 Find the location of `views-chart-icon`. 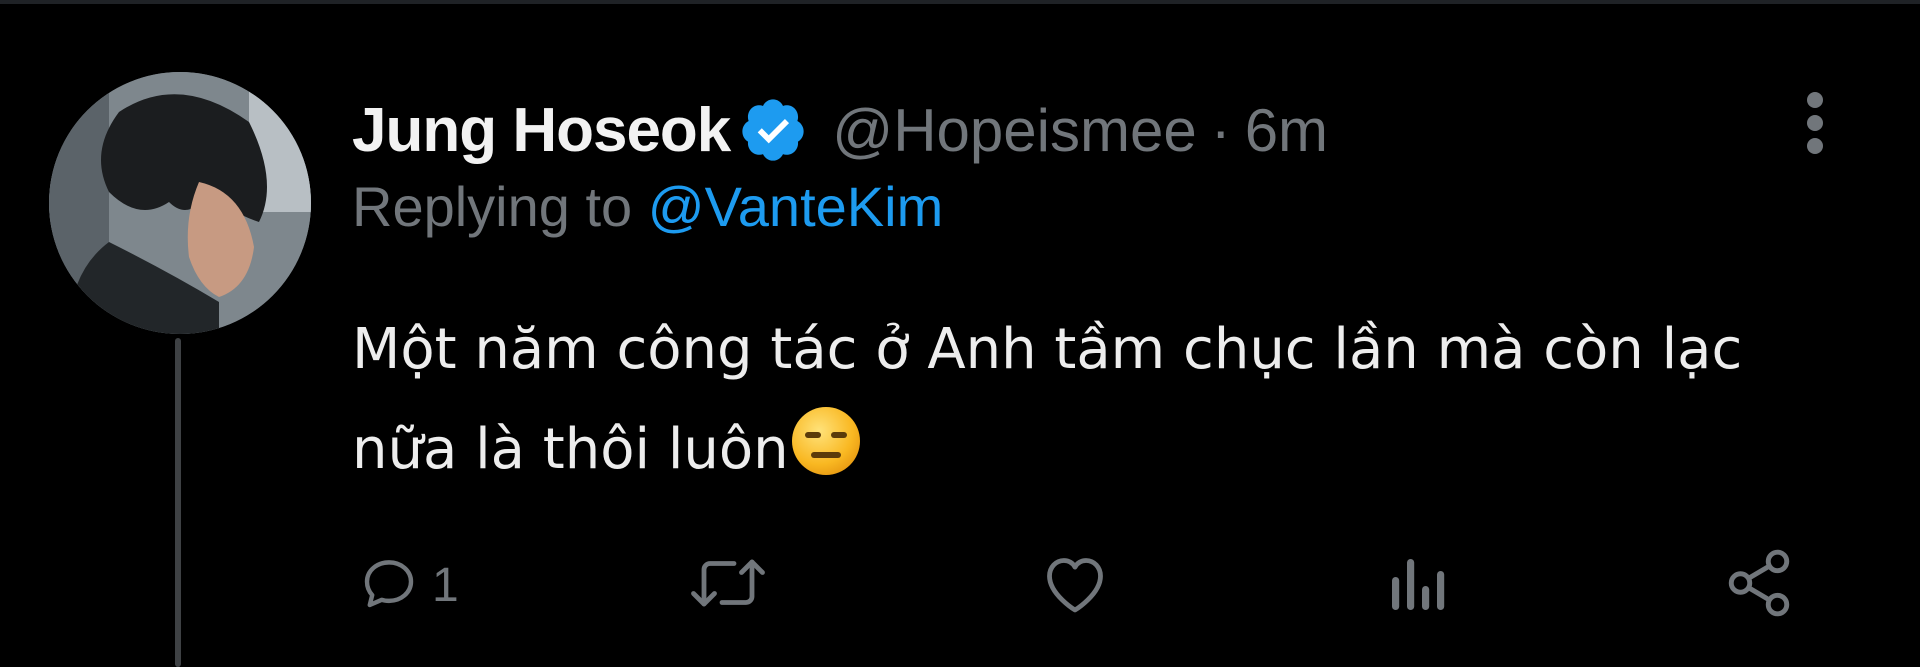

views-chart-icon is located at coordinates (1416, 585).